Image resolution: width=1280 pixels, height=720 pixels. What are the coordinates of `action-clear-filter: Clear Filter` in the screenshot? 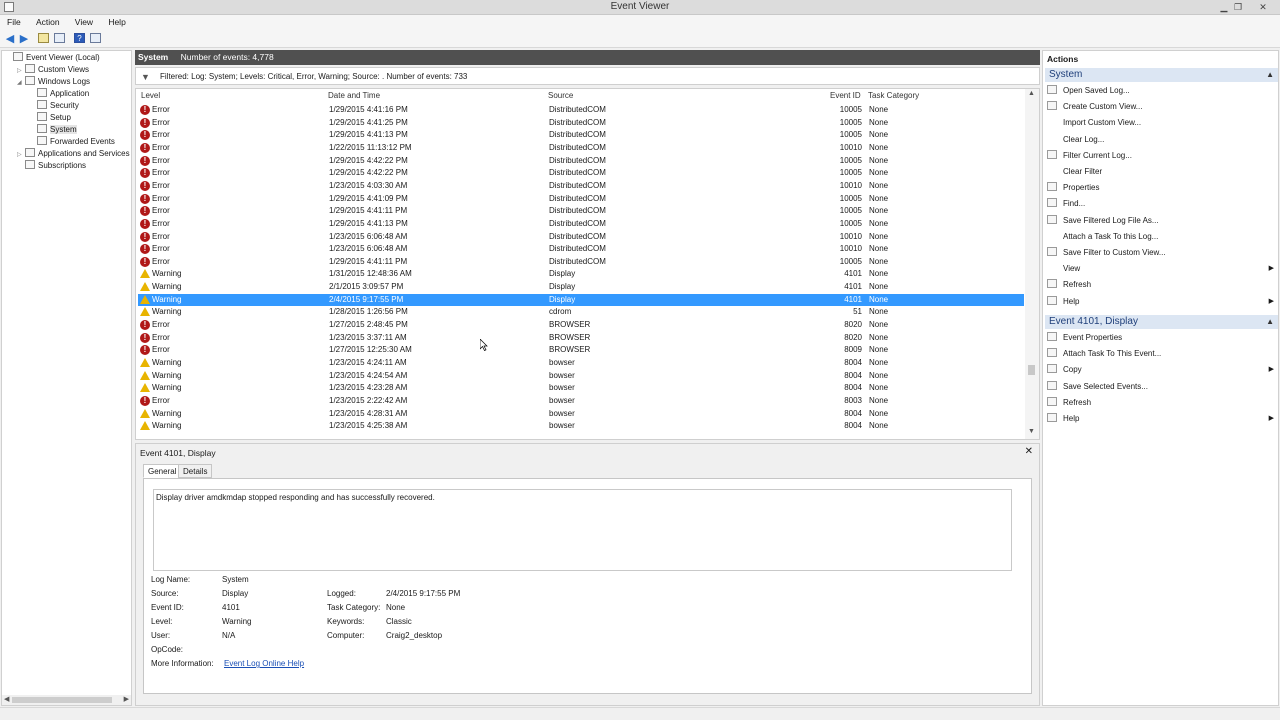 It's located at (1161, 172).